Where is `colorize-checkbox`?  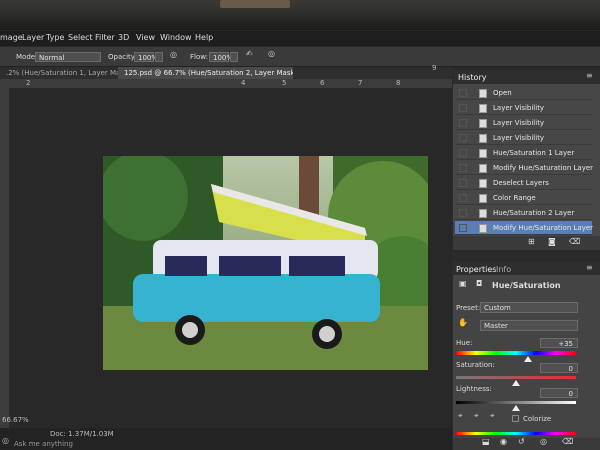 colorize-checkbox is located at coordinates (515, 418).